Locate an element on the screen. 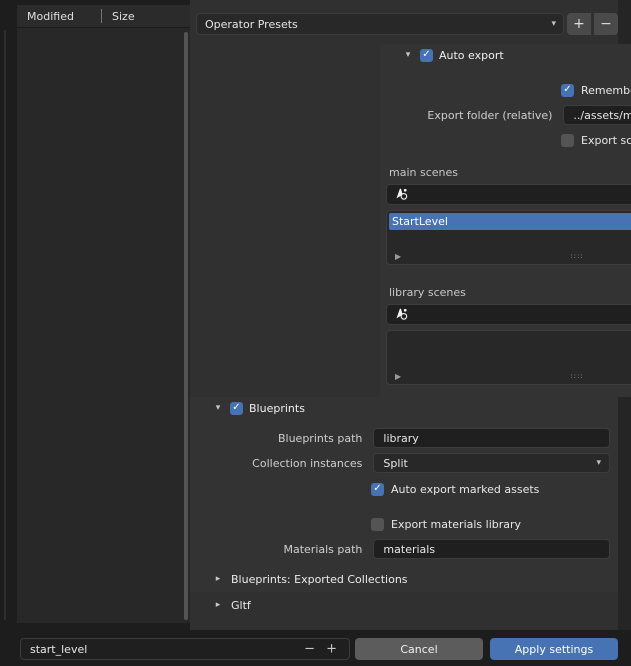  blueprints-exported-collections-panel: ▸ Blueprints: Exported Collections is located at coordinates (404, 579).